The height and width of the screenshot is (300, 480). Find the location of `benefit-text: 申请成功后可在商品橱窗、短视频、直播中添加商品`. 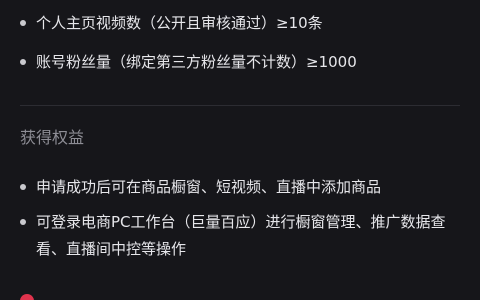

benefit-text: 申请成功后可在商品橱窗、短视频、直播中添加商品 is located at coordinates (209, 187).